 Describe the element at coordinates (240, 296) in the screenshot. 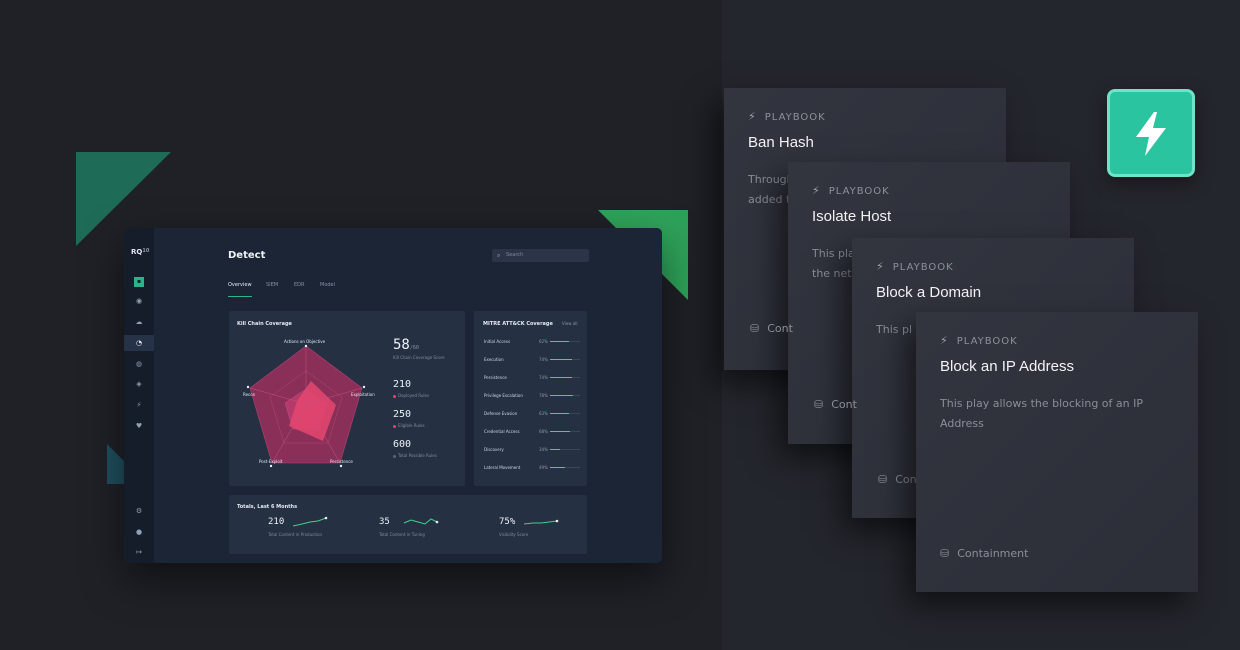

I see `active-tab-indicator` at that location.